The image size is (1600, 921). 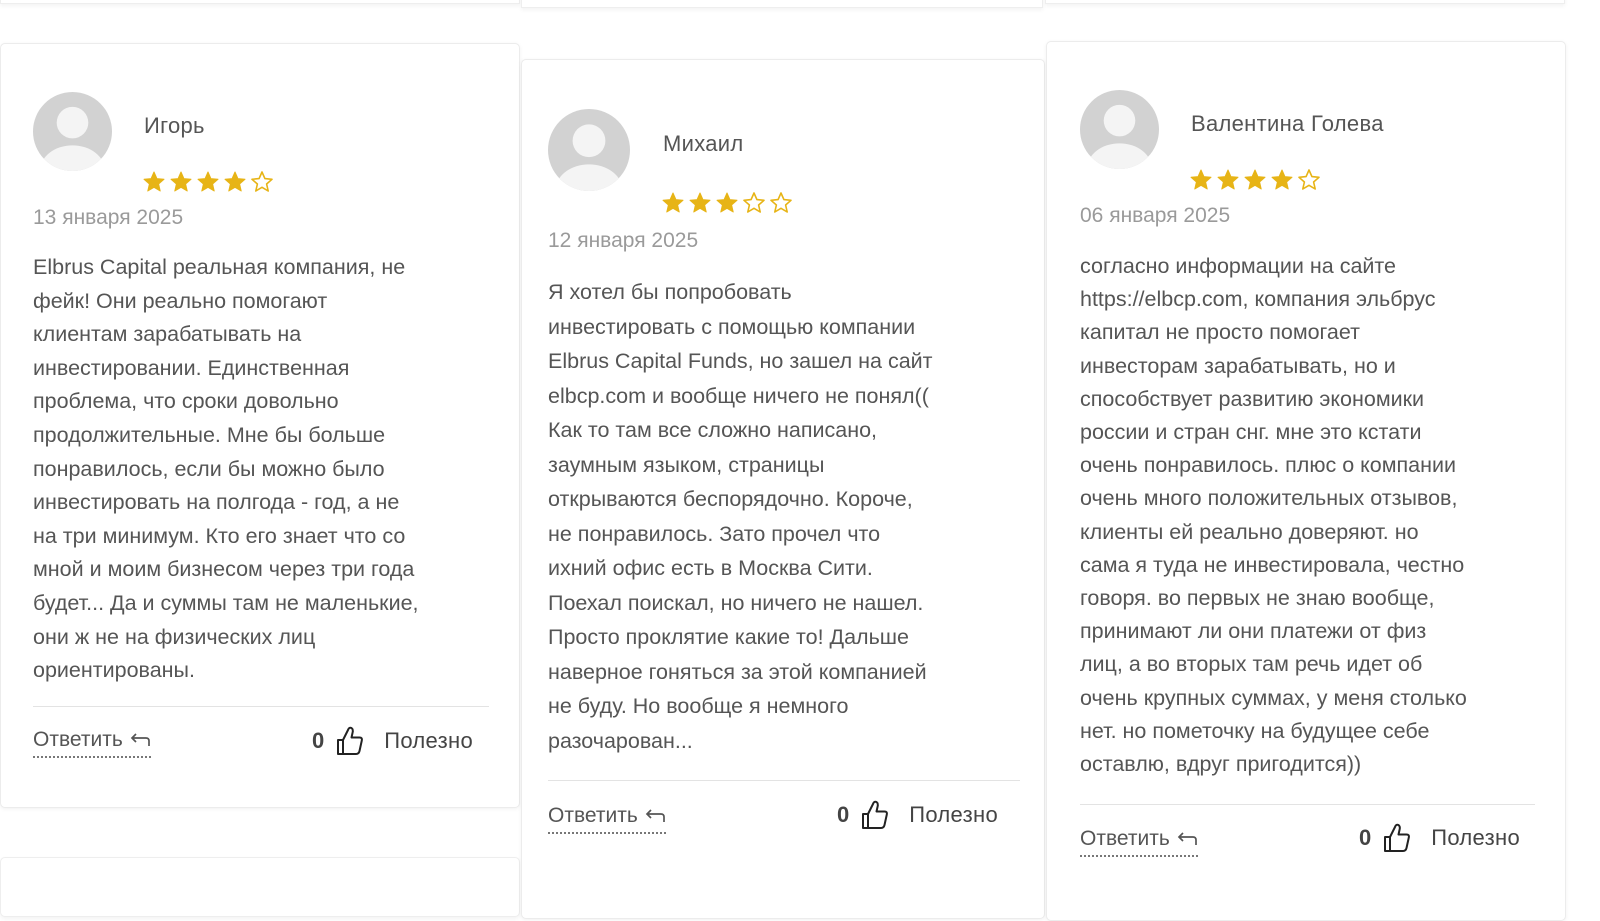 I want to click on review-date: 13 января 2025, so click(x=108, y=217).